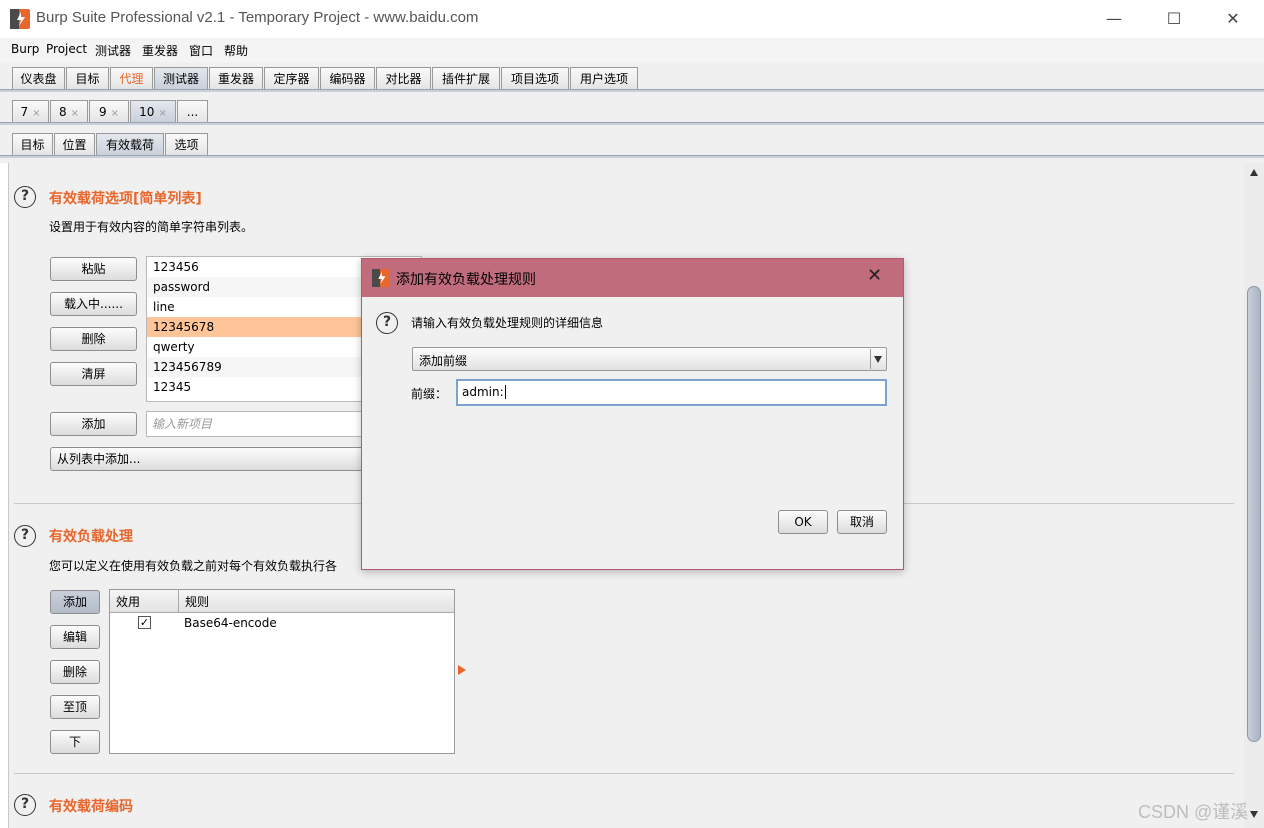 The width and height of the screenshot is (1264, 828). I want to click on tab-label: 项目选项, so click(534, 79).